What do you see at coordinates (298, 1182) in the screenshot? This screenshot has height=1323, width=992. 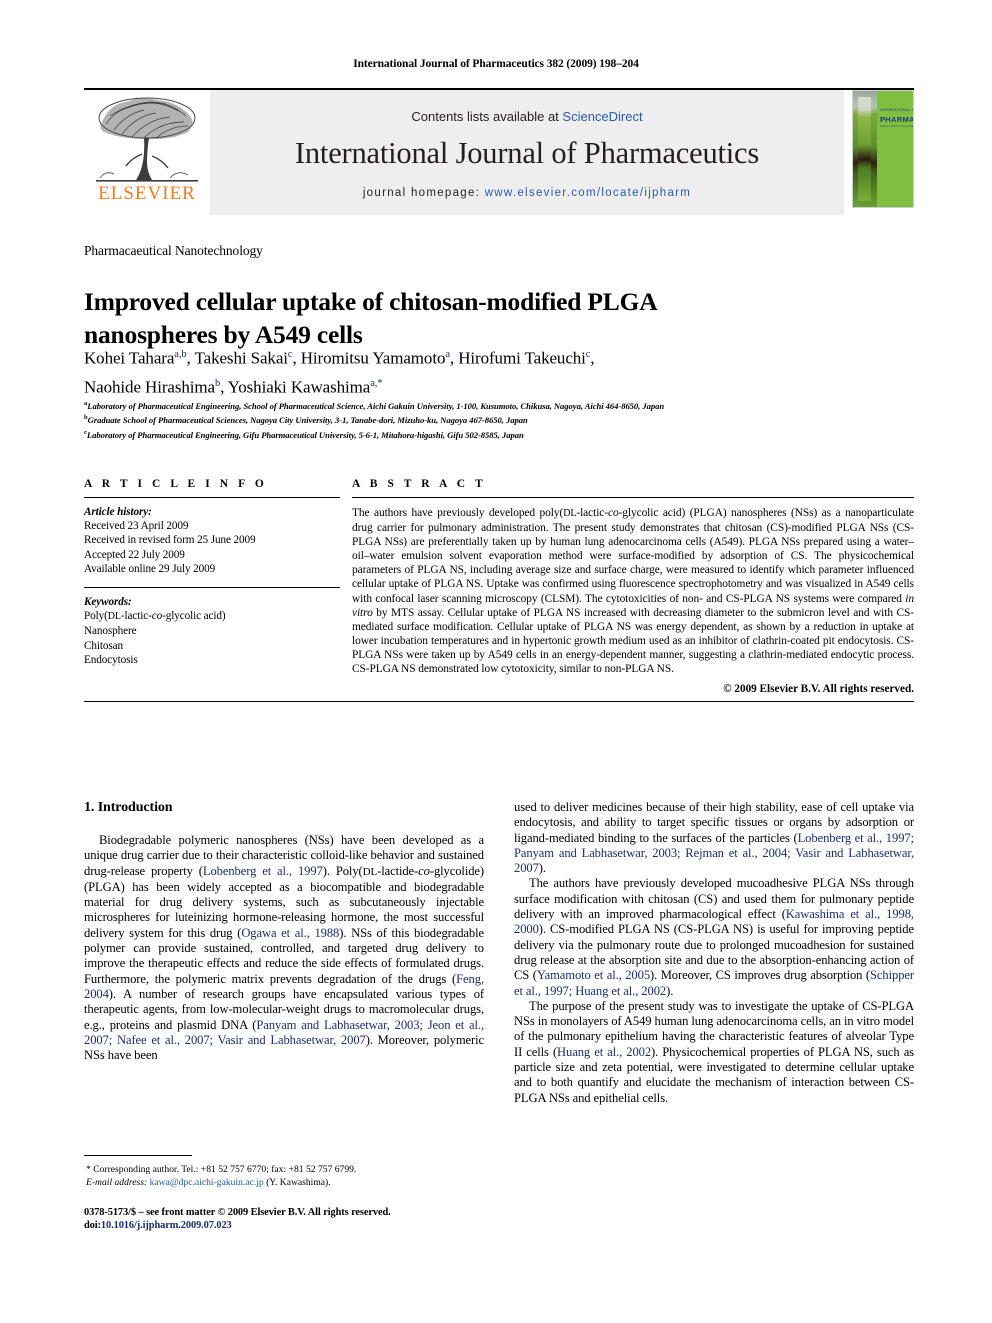 I see `email-suffix: (Y. Kawashima).` at bounding box center [298, 1182].